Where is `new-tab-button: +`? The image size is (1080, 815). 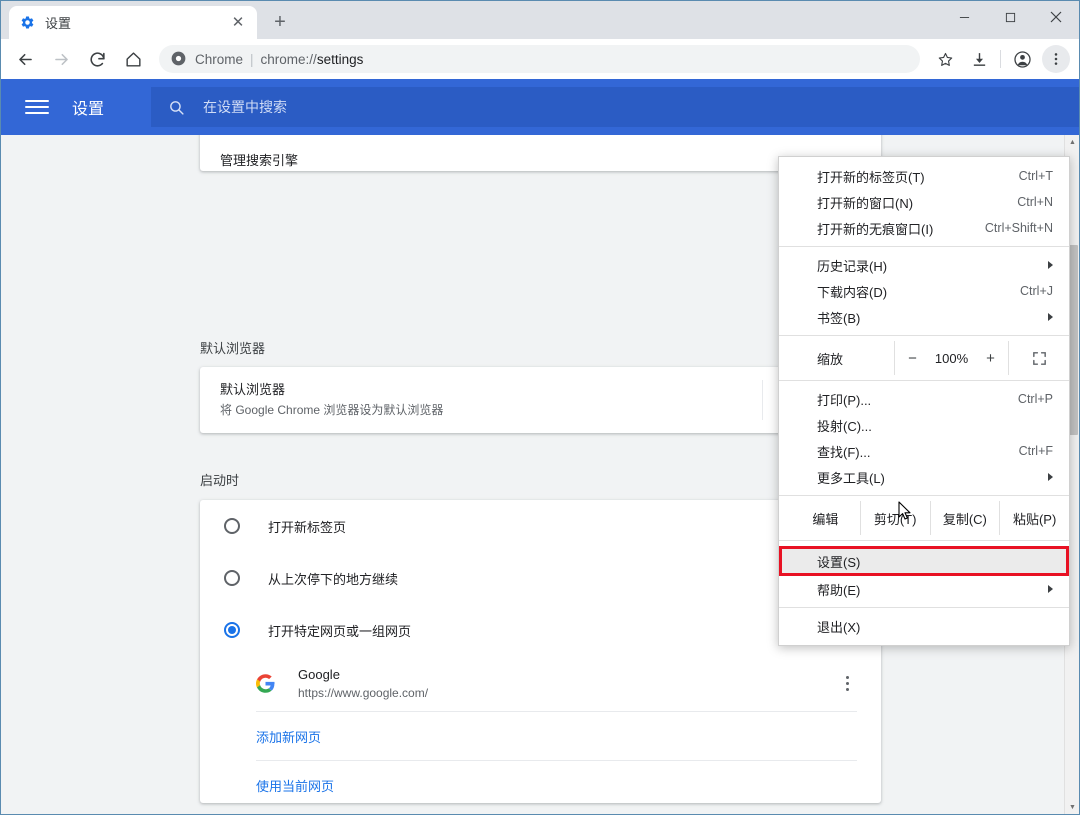
new-tab-button: + is located at coordinates (280, 22).